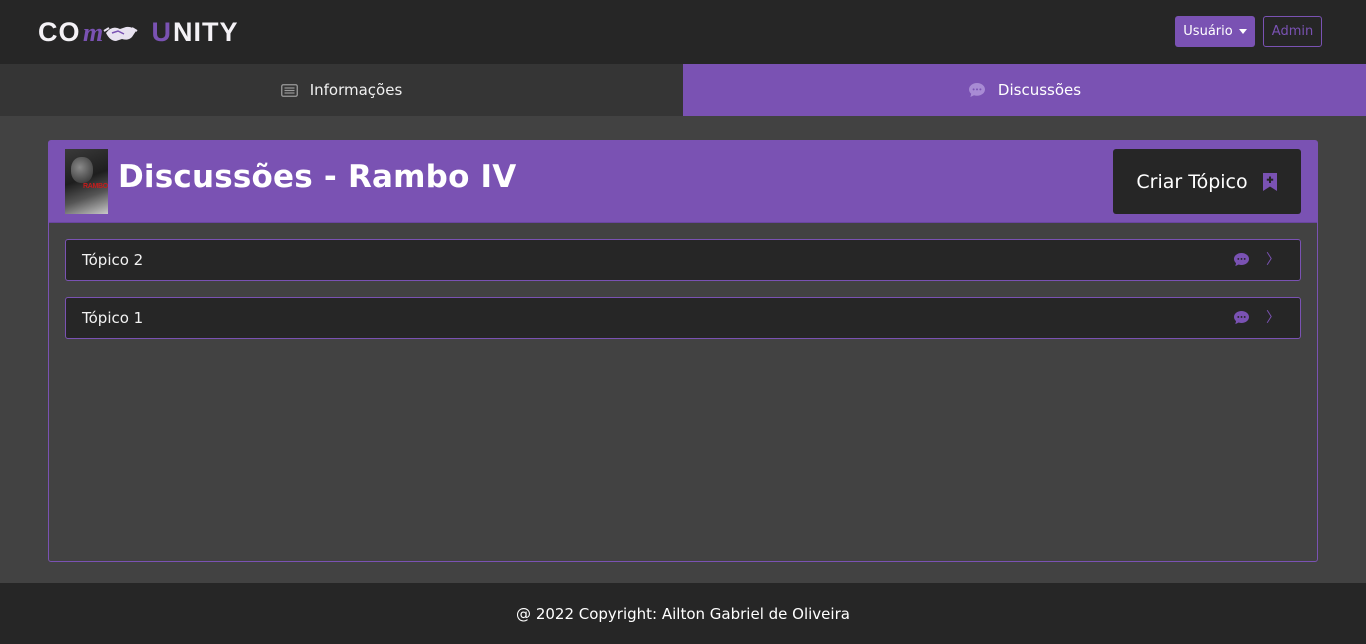 The image size is (1366, 644). I want to click on community-logo: CO m U NITY, so click(138, 32).